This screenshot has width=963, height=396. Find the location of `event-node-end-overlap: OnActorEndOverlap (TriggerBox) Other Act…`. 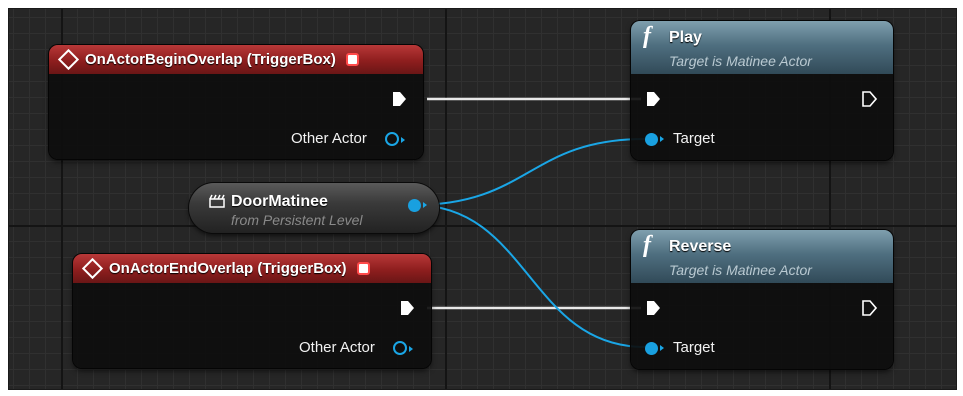

event-node-end-overlap: OnActorEndOverlap (TriggerBox) Other Act… is located at coordinates (252, 311).